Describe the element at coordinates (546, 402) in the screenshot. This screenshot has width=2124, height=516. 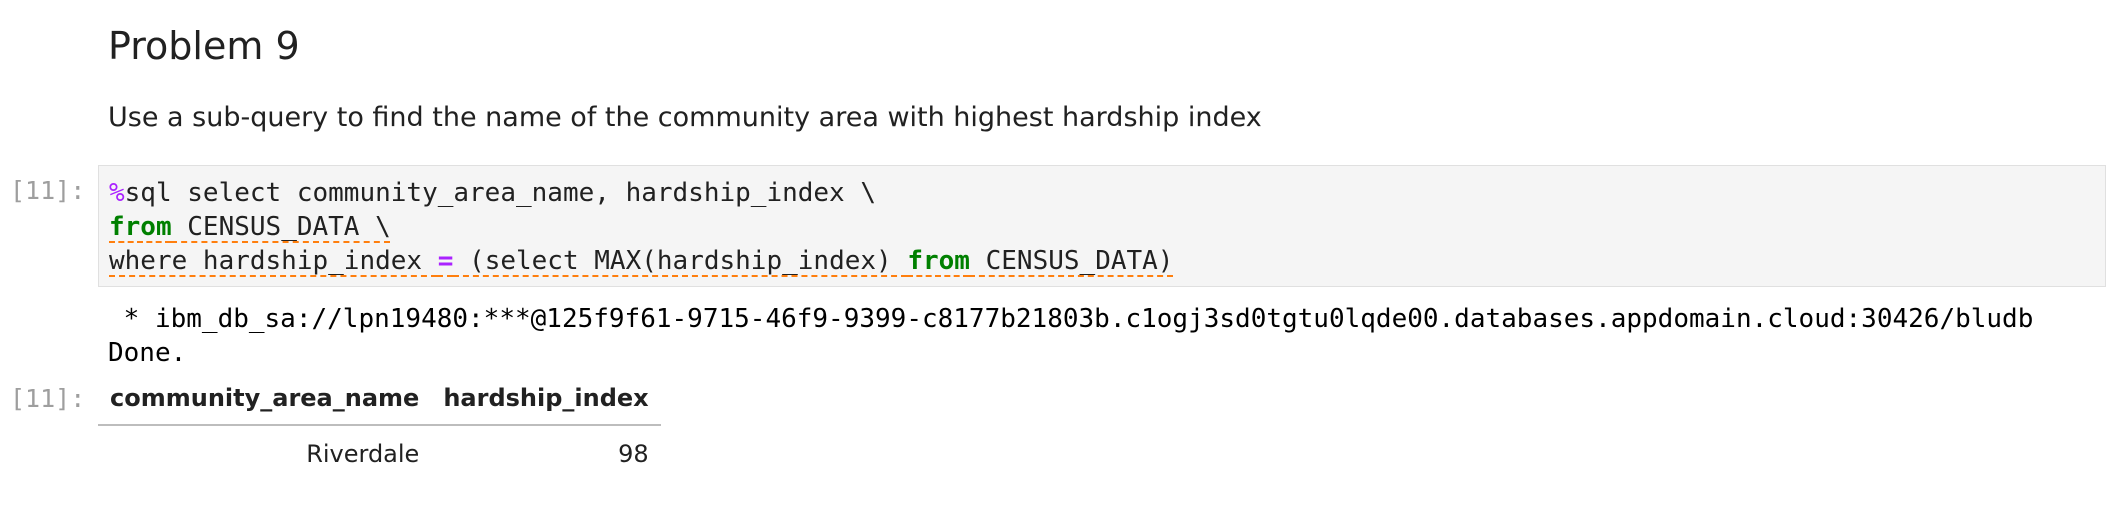
I see `column-header-hardship-index: hardship_index` at that location.